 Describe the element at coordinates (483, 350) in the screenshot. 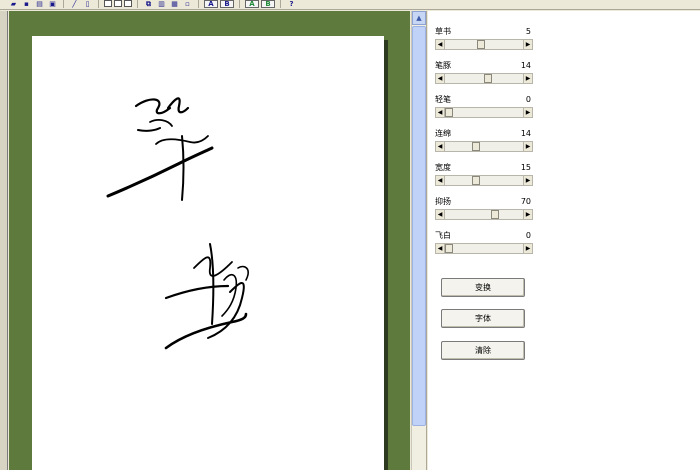

I see `clear-button: 清除` at that location.